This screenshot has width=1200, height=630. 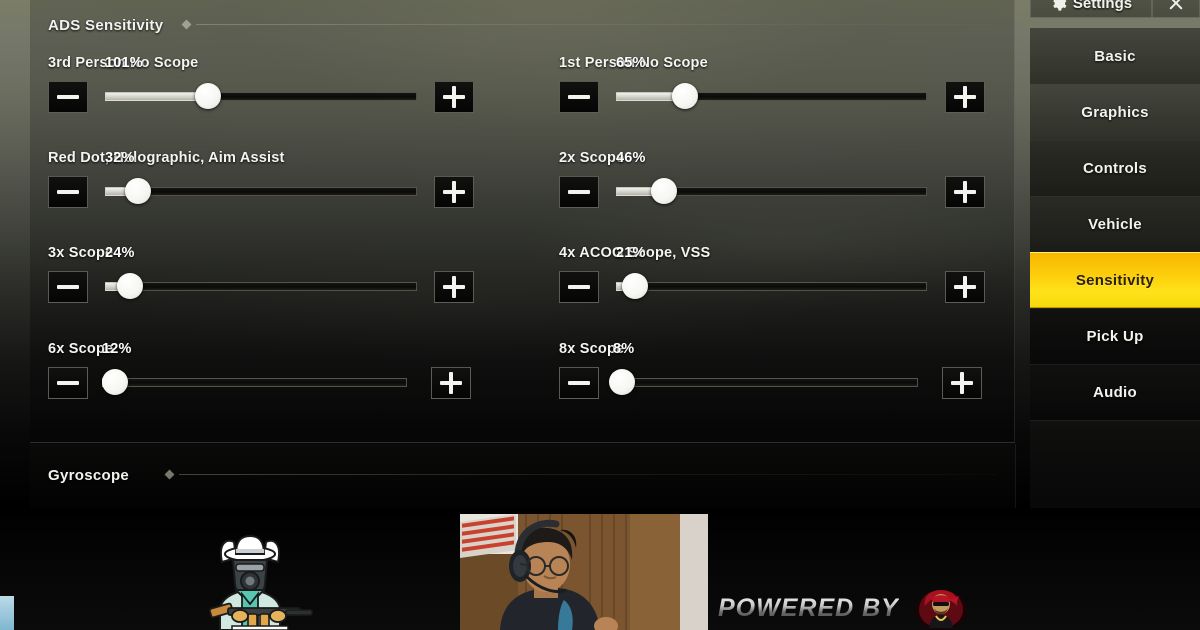 I want to click on increase-button-3x-scope, so click(x=454, y=287).